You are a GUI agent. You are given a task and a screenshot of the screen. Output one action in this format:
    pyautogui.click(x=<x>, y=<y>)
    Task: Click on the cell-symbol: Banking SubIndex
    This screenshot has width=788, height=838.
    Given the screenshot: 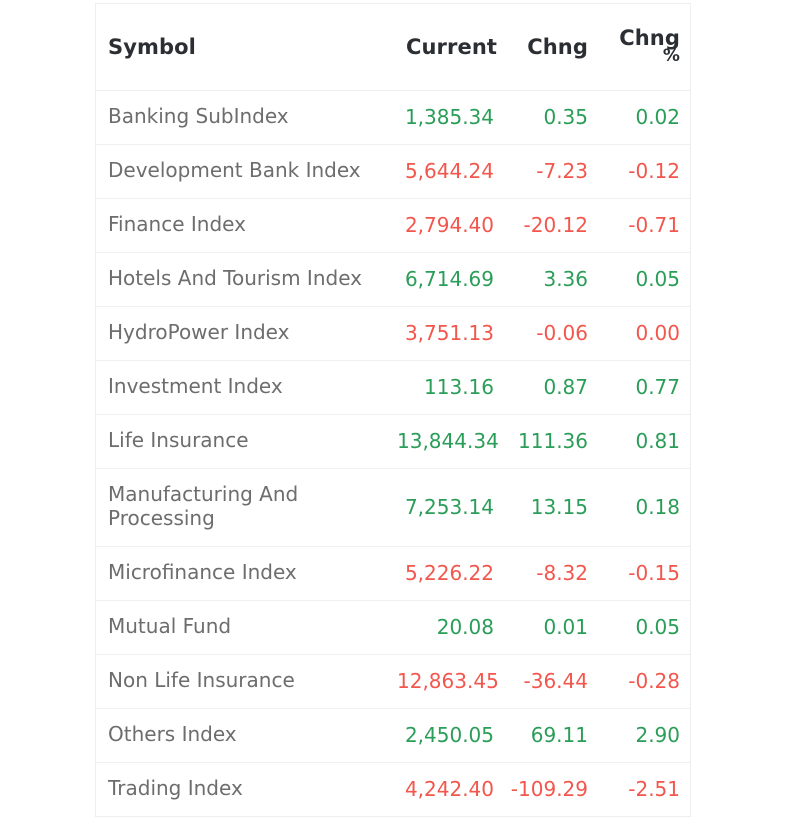 What is the action you would take?
    pyautogui.click(x=246, y=117)
    